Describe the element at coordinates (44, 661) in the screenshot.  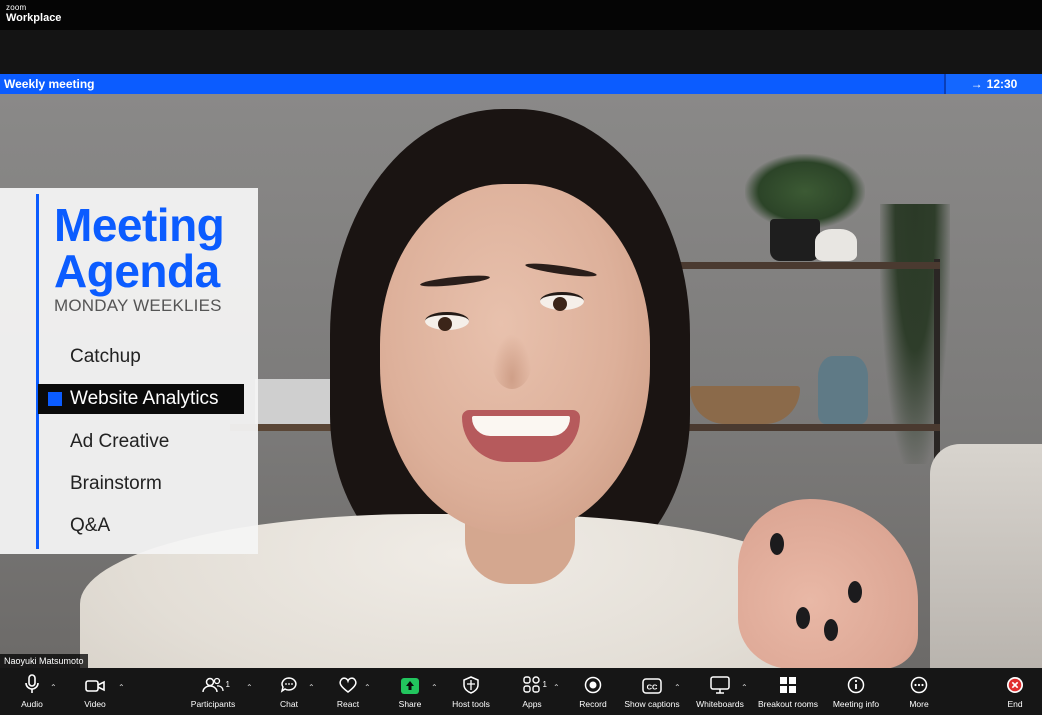
I see `participant-name-tag: Naoyuki Matsumoto` at that location.